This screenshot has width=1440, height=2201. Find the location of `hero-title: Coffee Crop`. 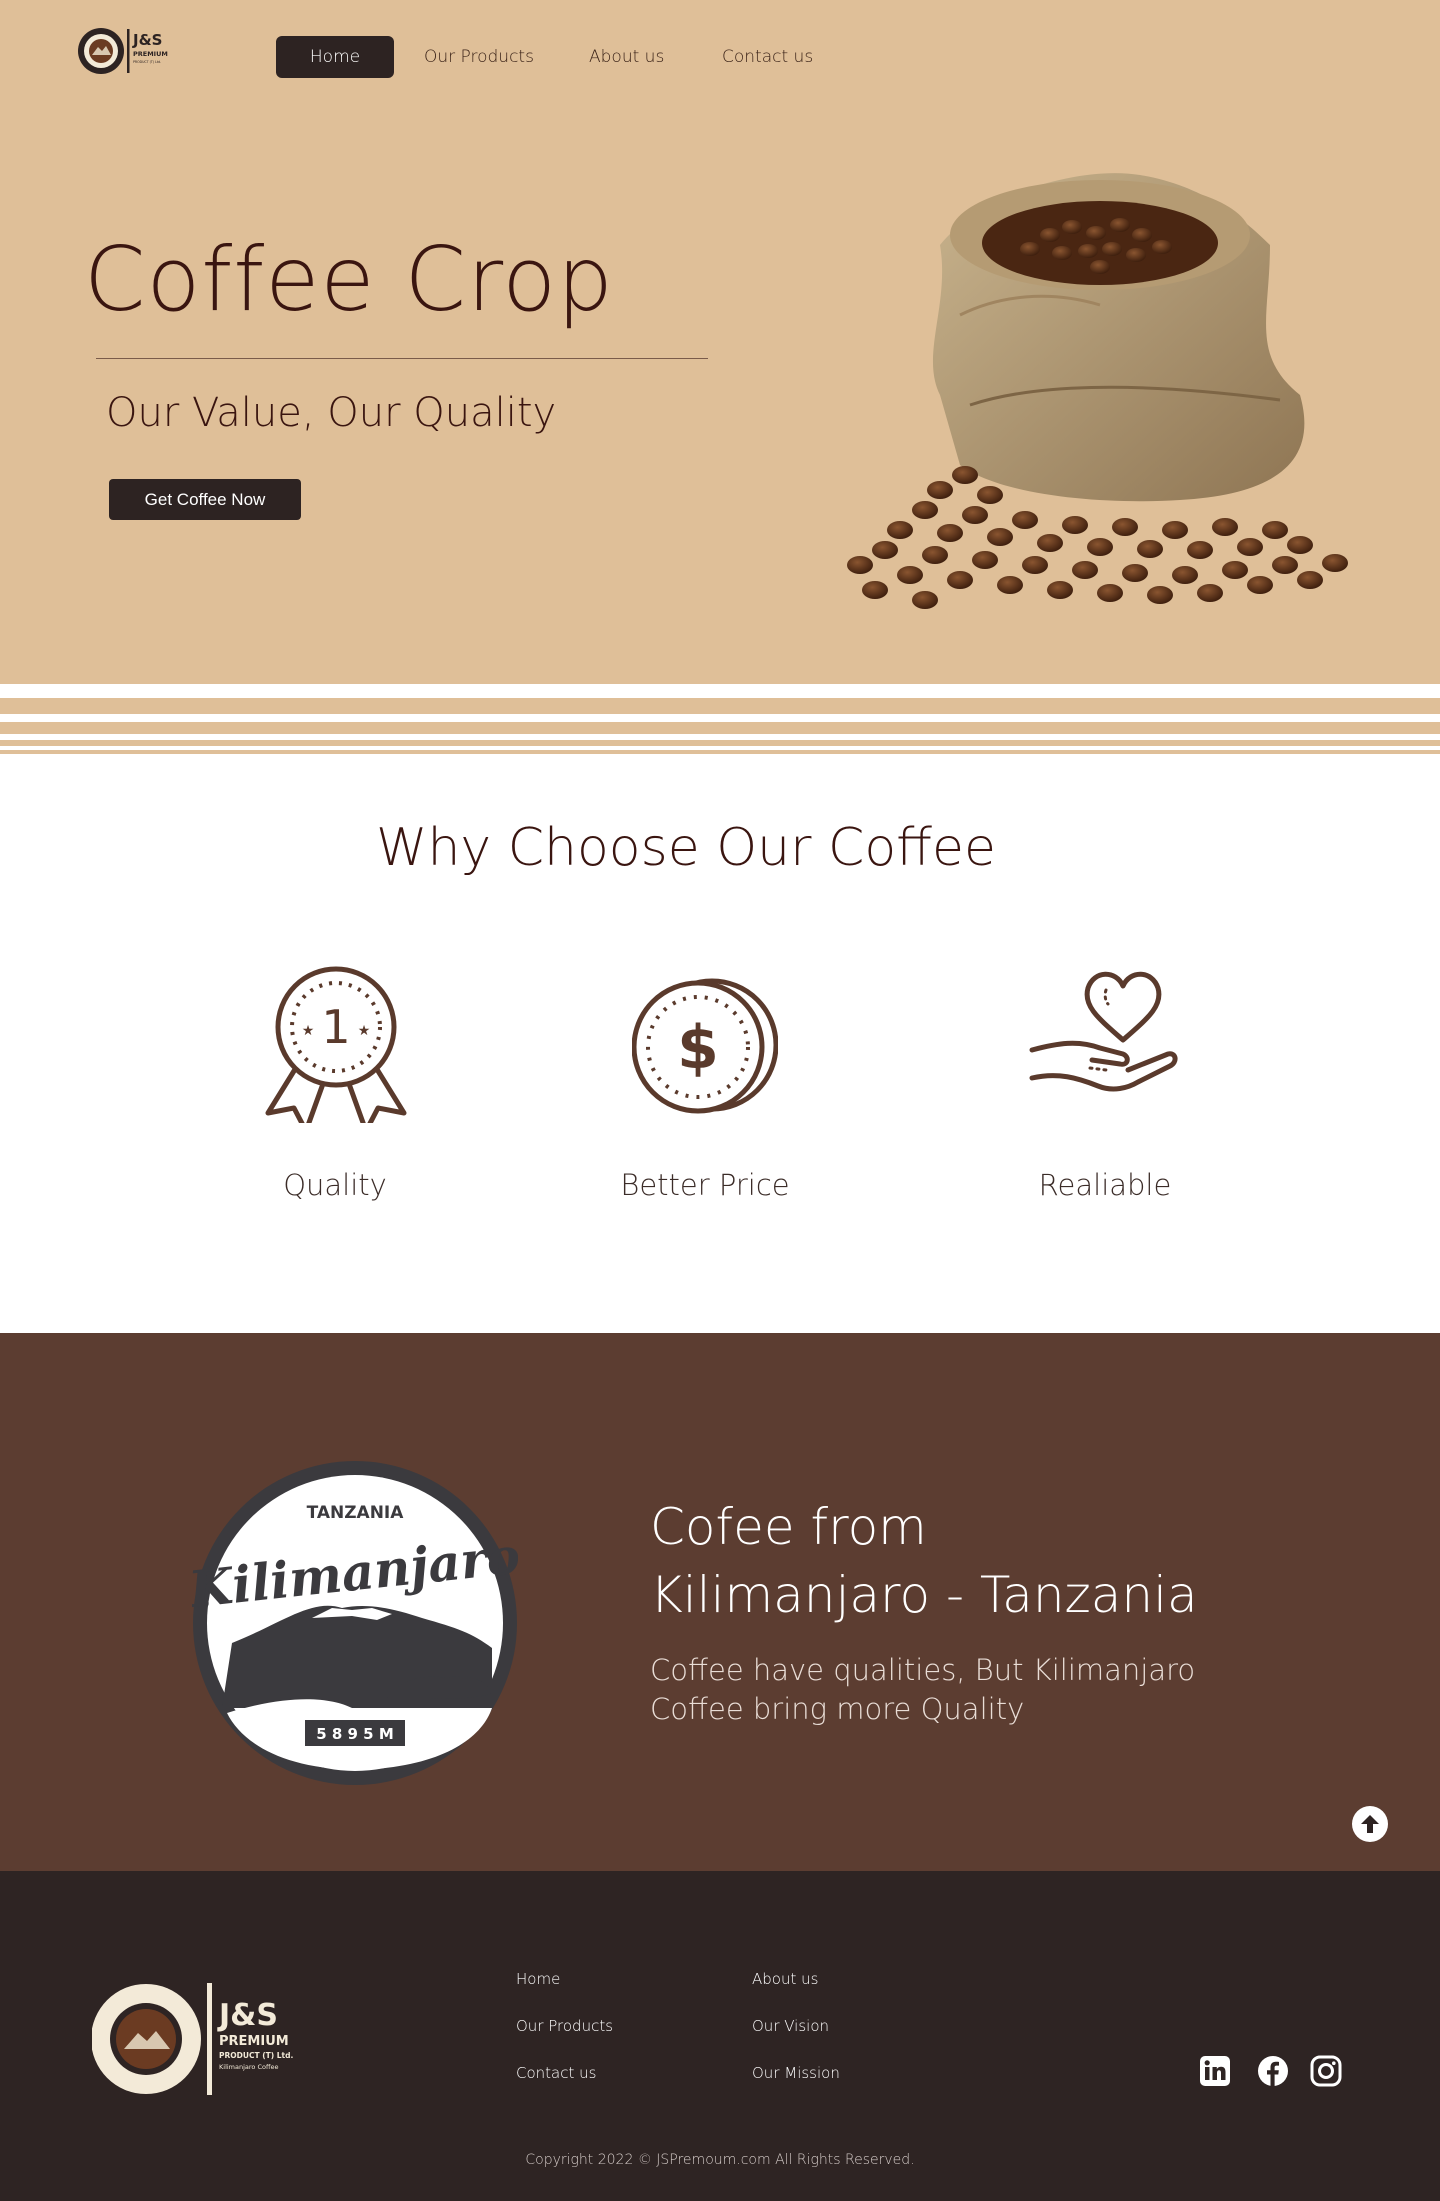

hero-title: Coffee Crop is located at coordinates (349, 279).